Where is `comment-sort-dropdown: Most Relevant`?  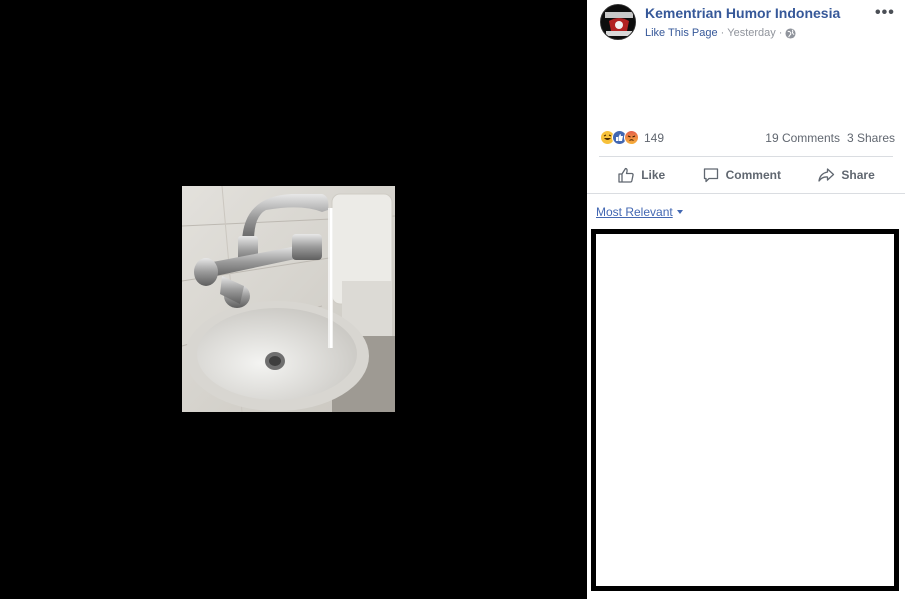 comment-sort-dropdown: Most Relevant is located at coordinates (639, 212).